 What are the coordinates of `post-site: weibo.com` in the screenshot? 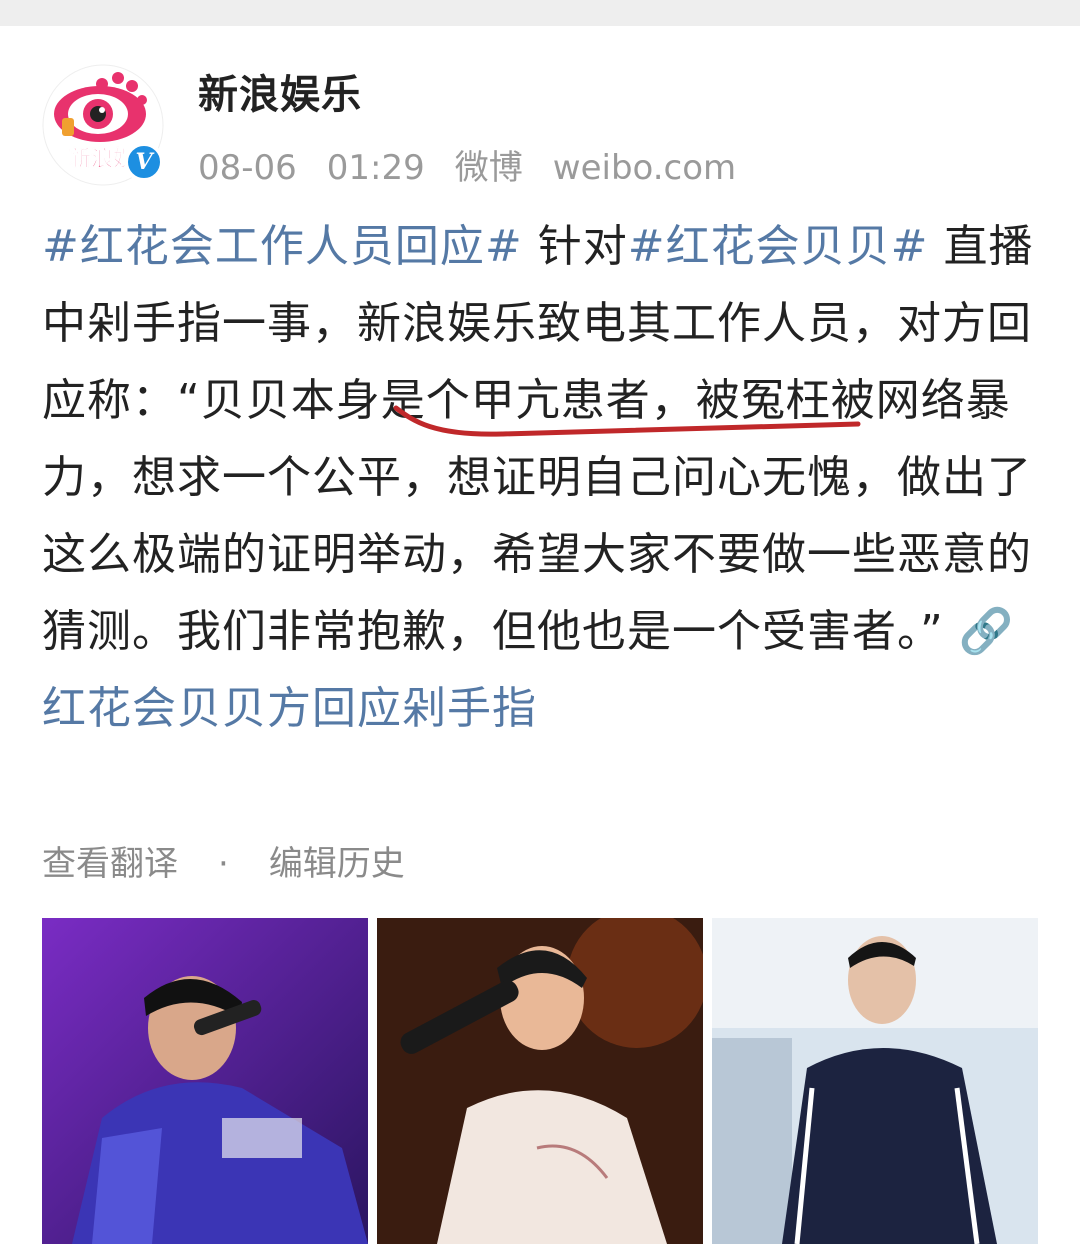 It's located at (644, 168).